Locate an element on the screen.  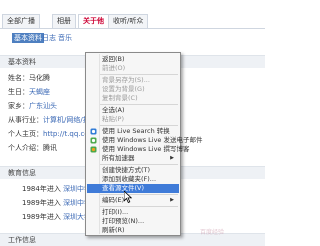
menu-item-5: 复制背景(C) is located at coordinates (133, 98).